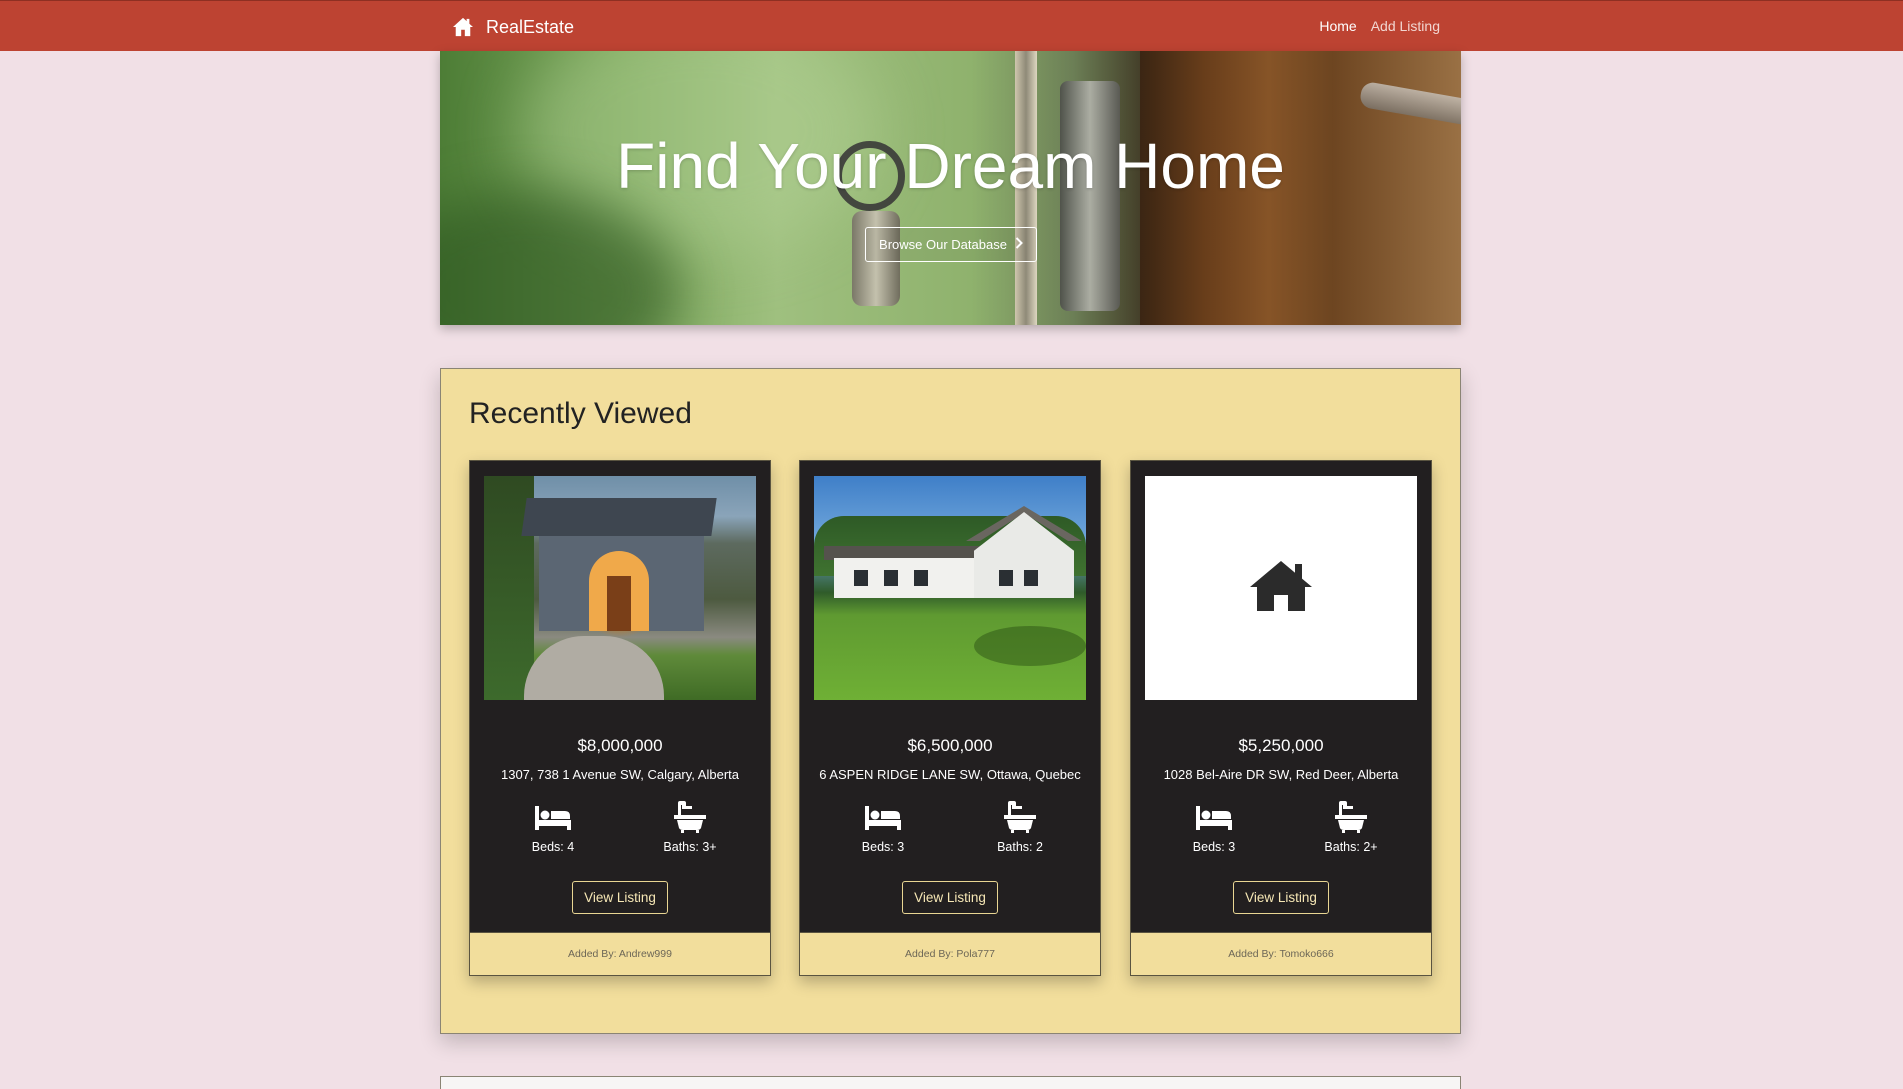 This screenshot has height=1089, width=1903. I want to click on browse-database-button: Browse Our Database, so click(951, 244).